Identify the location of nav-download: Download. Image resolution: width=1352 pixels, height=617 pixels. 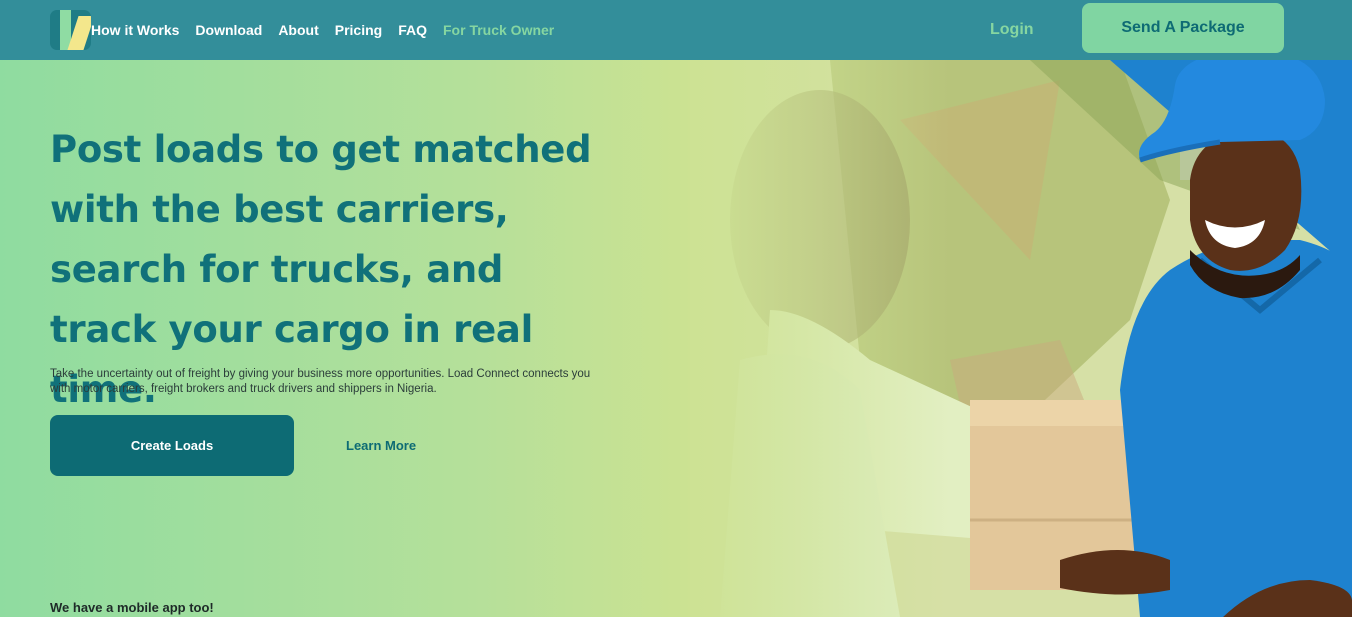
(228, 30).